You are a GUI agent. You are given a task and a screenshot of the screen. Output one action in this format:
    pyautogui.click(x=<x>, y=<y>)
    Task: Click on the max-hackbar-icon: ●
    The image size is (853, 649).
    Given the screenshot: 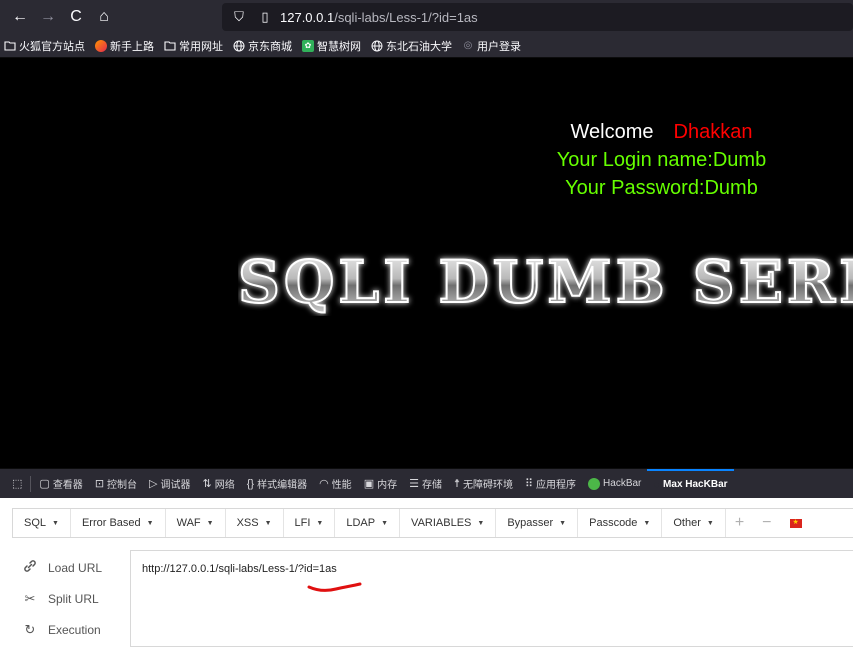 What is the action you would take?
    pyautogui.click(x=657, y=484)
    